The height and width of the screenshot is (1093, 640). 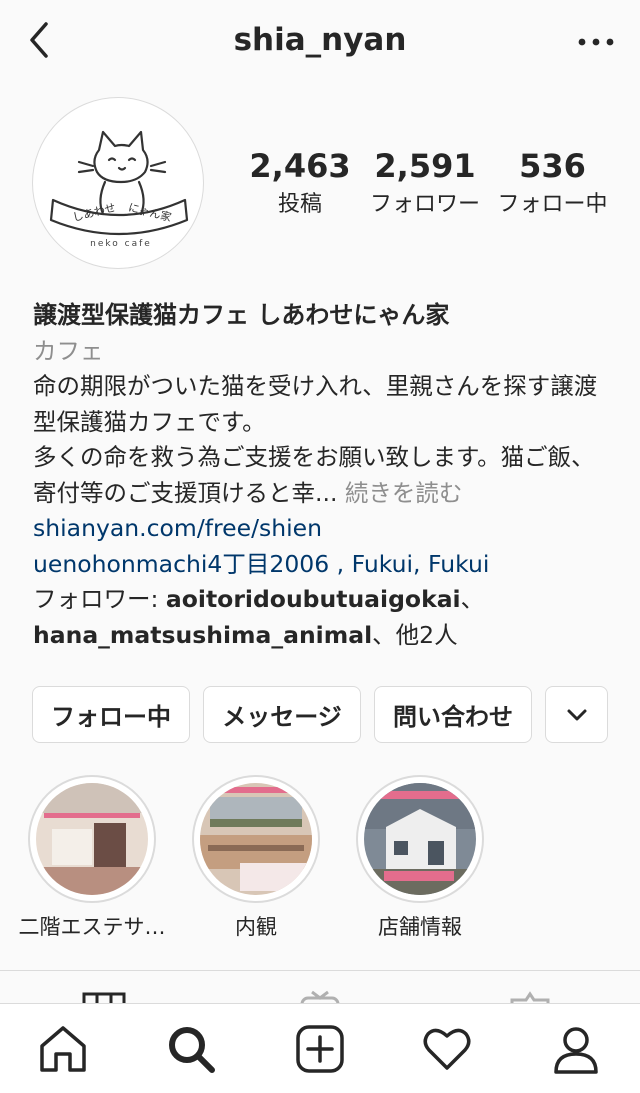 I want to click on following-label: フォロー中, so click(x=552, y=204).